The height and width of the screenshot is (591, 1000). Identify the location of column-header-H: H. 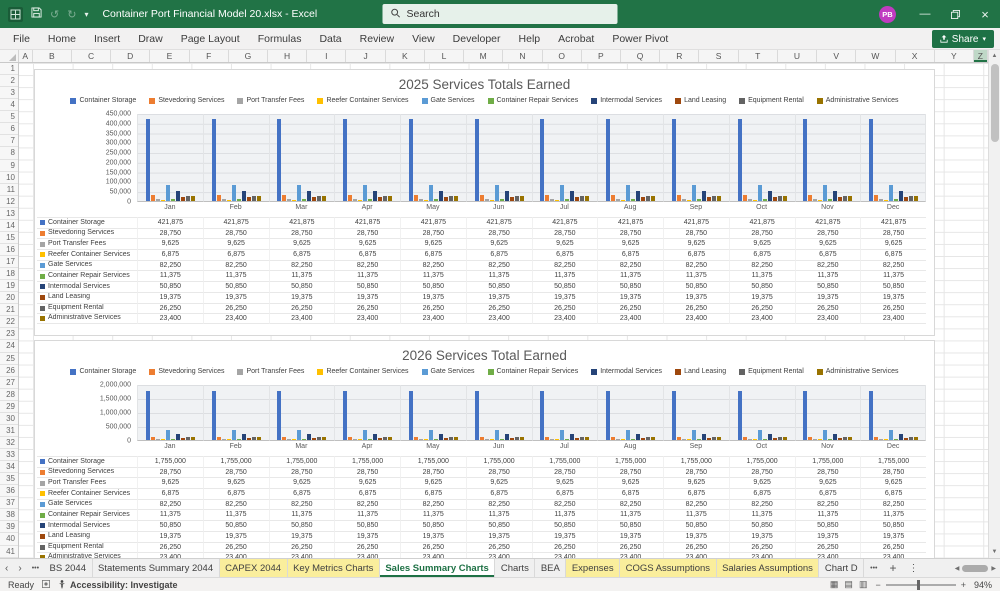
(288, 56).